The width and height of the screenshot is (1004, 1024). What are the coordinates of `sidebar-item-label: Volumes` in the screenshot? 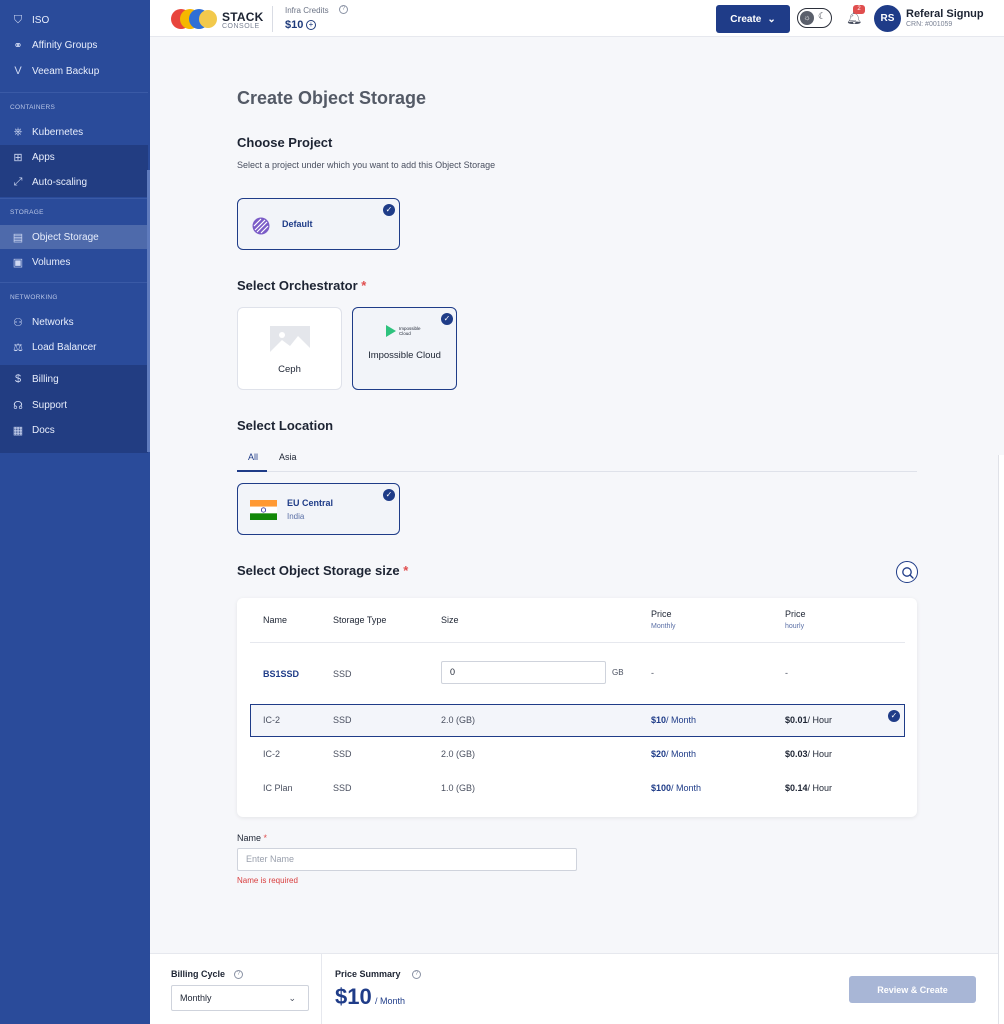 It's located at (51, 262).